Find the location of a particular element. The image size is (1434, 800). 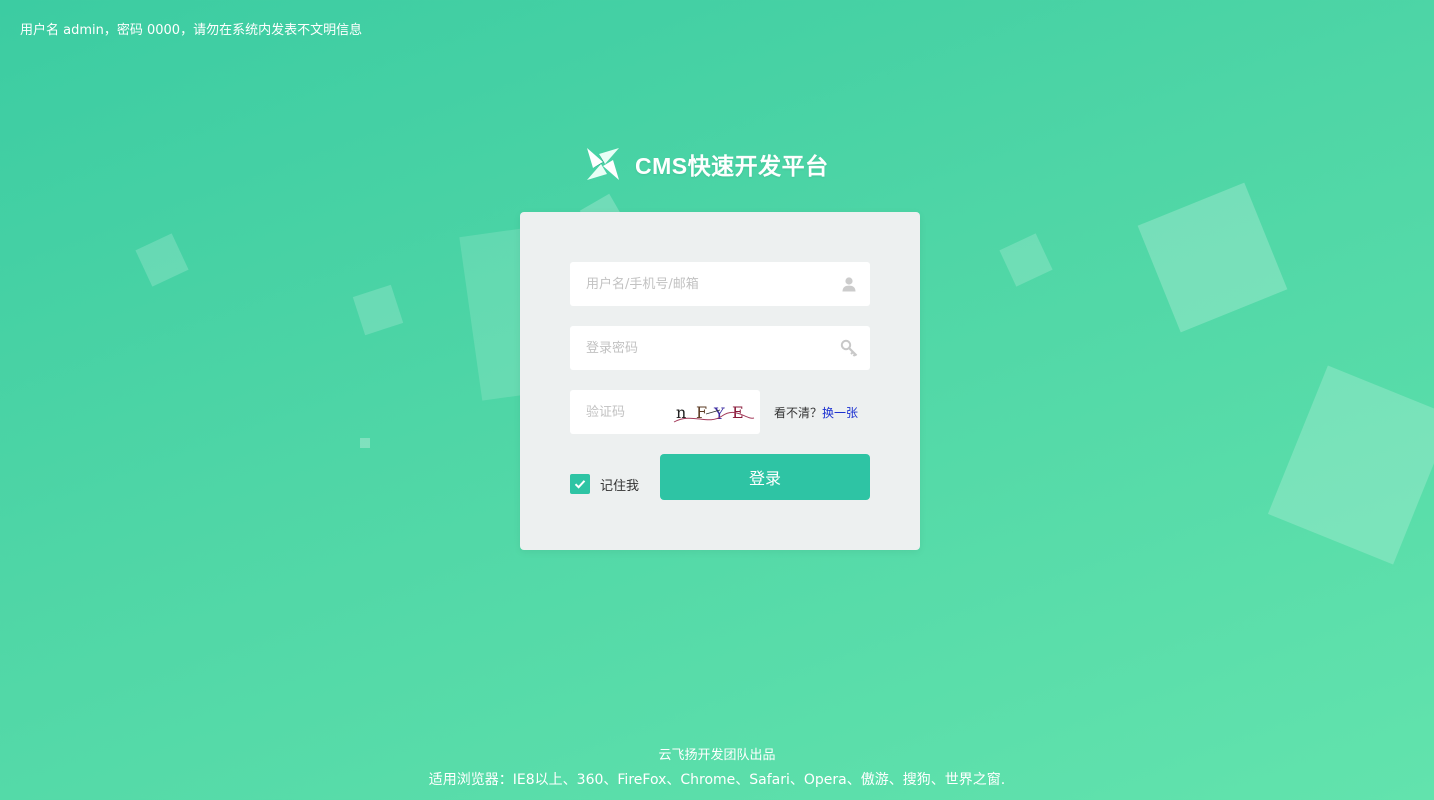

captcha-hint: 看不清？换一张 is located at coordinates (816, 412).